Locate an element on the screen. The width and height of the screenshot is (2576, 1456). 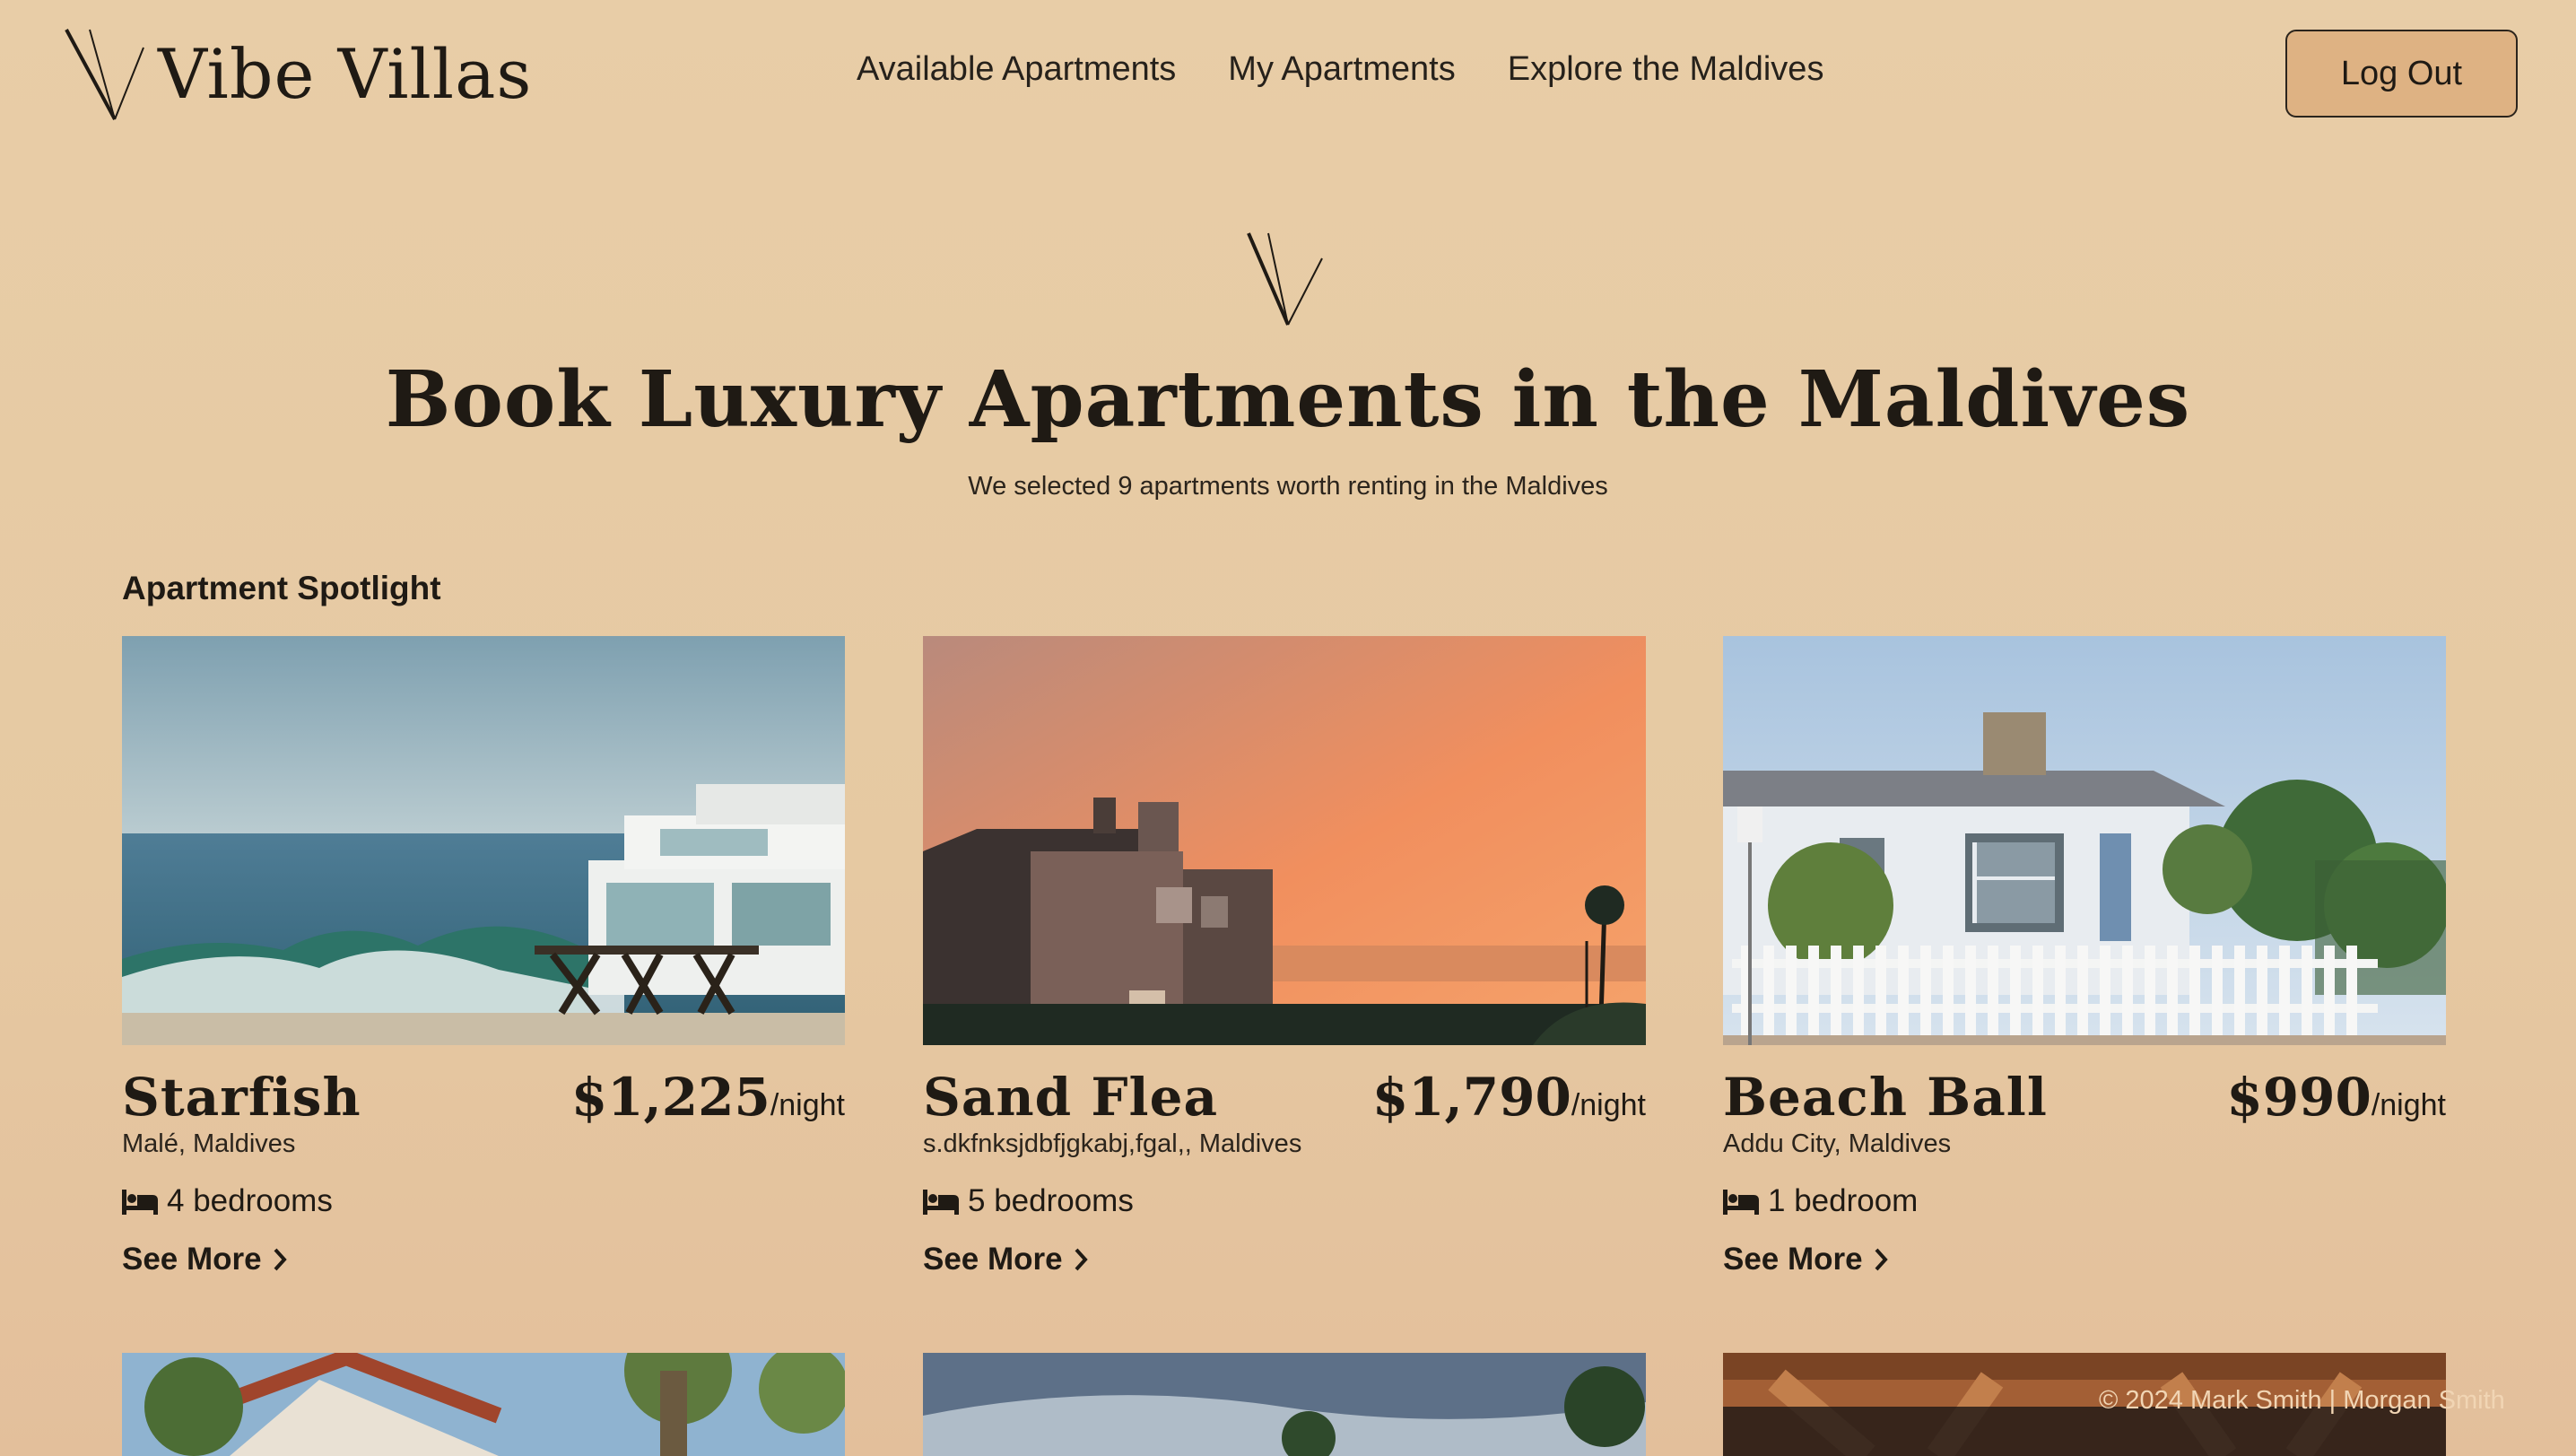
bedrooms-label: 1 bedroom is located at coordinates (1843, 1200).